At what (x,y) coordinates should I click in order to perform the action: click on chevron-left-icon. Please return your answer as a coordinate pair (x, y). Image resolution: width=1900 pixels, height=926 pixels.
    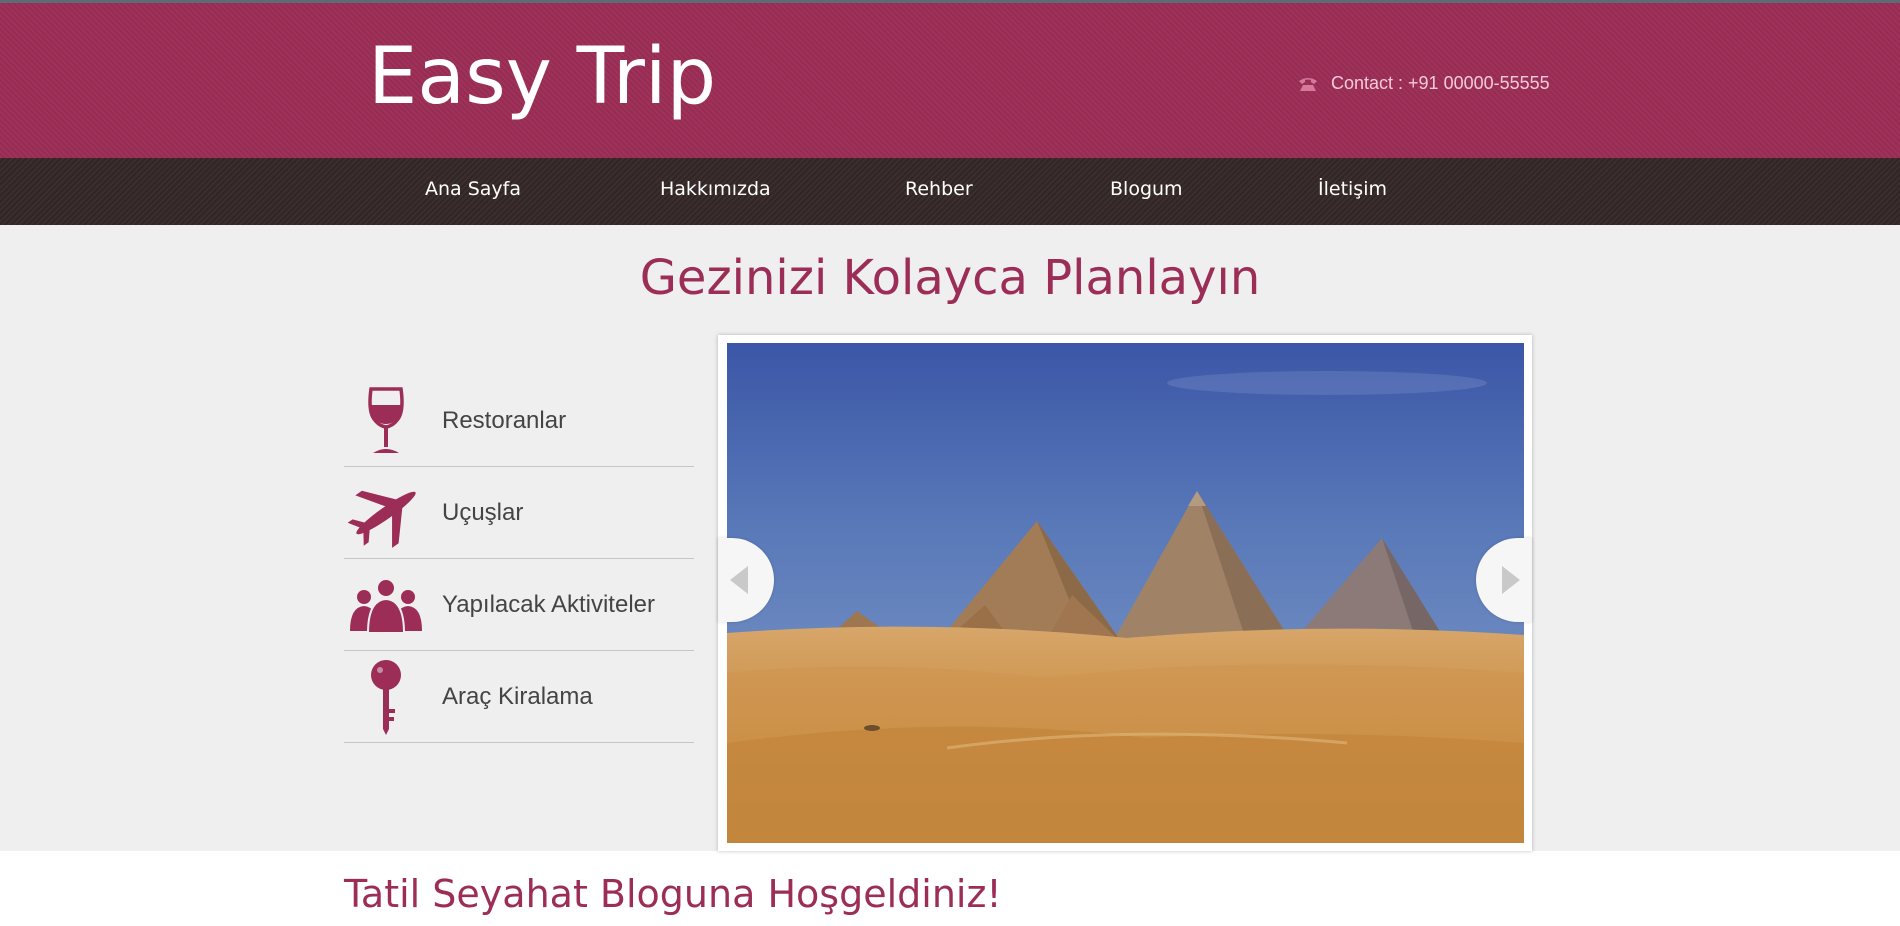
    Looking at the image, I should click on (739, 580).